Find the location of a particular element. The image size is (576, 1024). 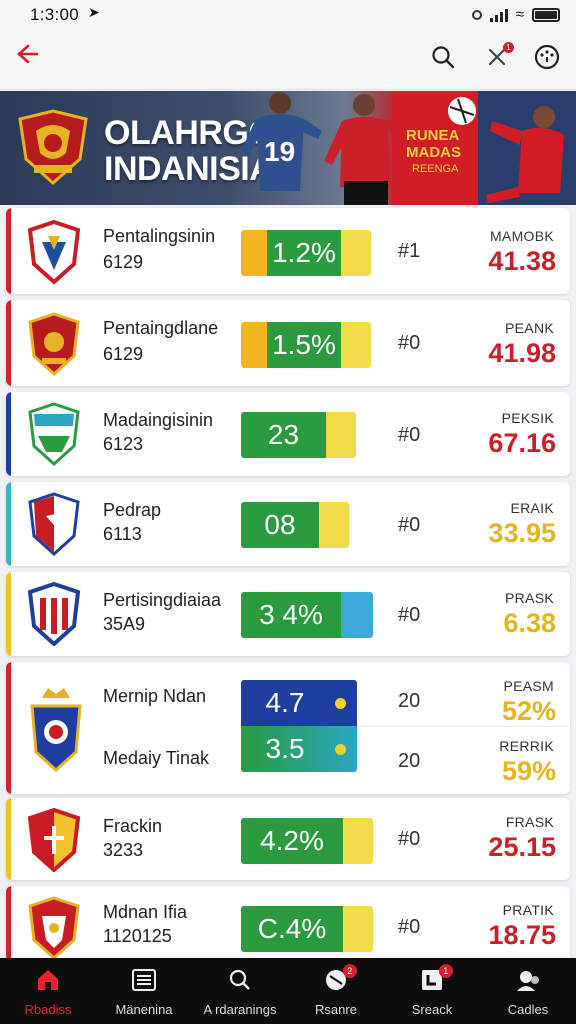

stat-label: PRASK is located at coordinates (529, 598).